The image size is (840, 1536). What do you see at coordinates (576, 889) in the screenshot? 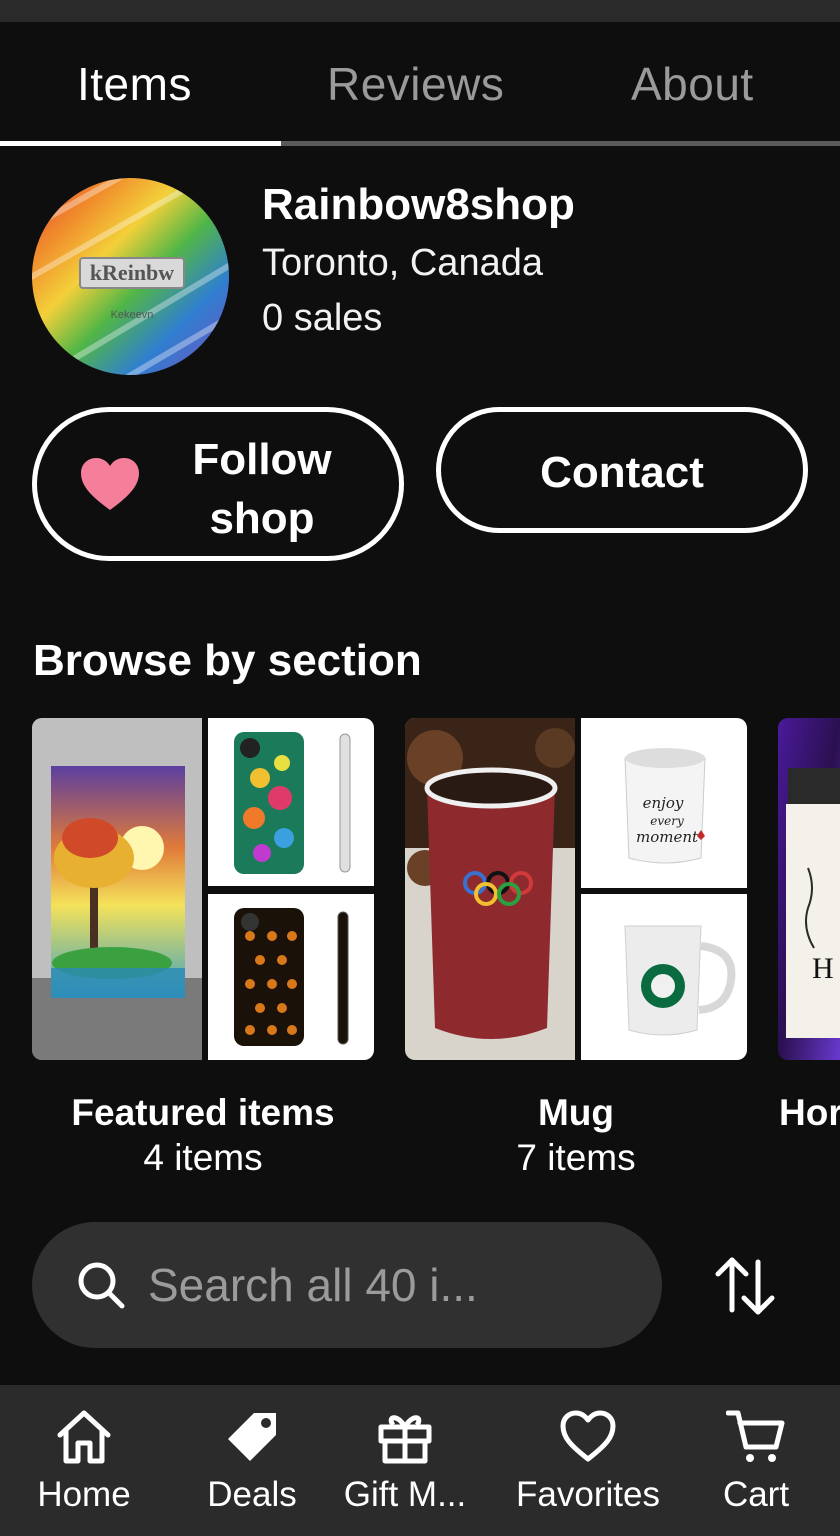
I see `section-card-mug: enjoy every moment` at bounding box center [576, 889].